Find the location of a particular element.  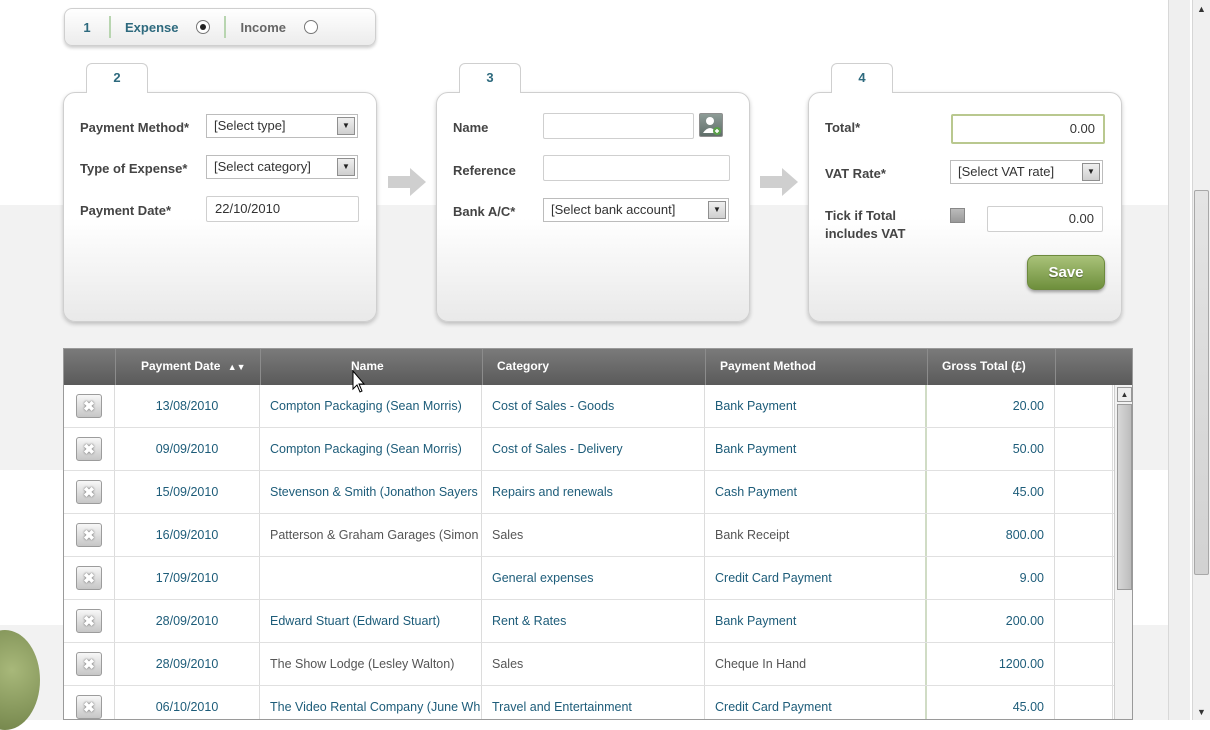

payment-method-select: [Select type] ▼ is located at coordinates (282, 126).